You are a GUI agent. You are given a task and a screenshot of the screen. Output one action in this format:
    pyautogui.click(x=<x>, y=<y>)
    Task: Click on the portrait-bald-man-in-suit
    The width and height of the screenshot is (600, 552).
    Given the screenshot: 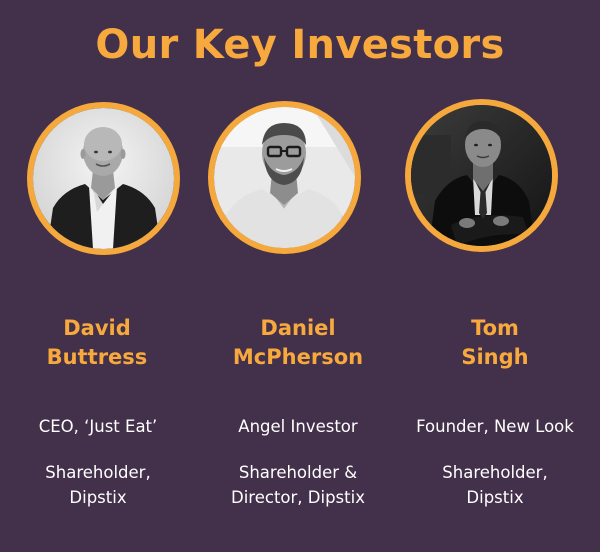 What is the action you would take?
    pyautogui.click(x=103, y=178)
    